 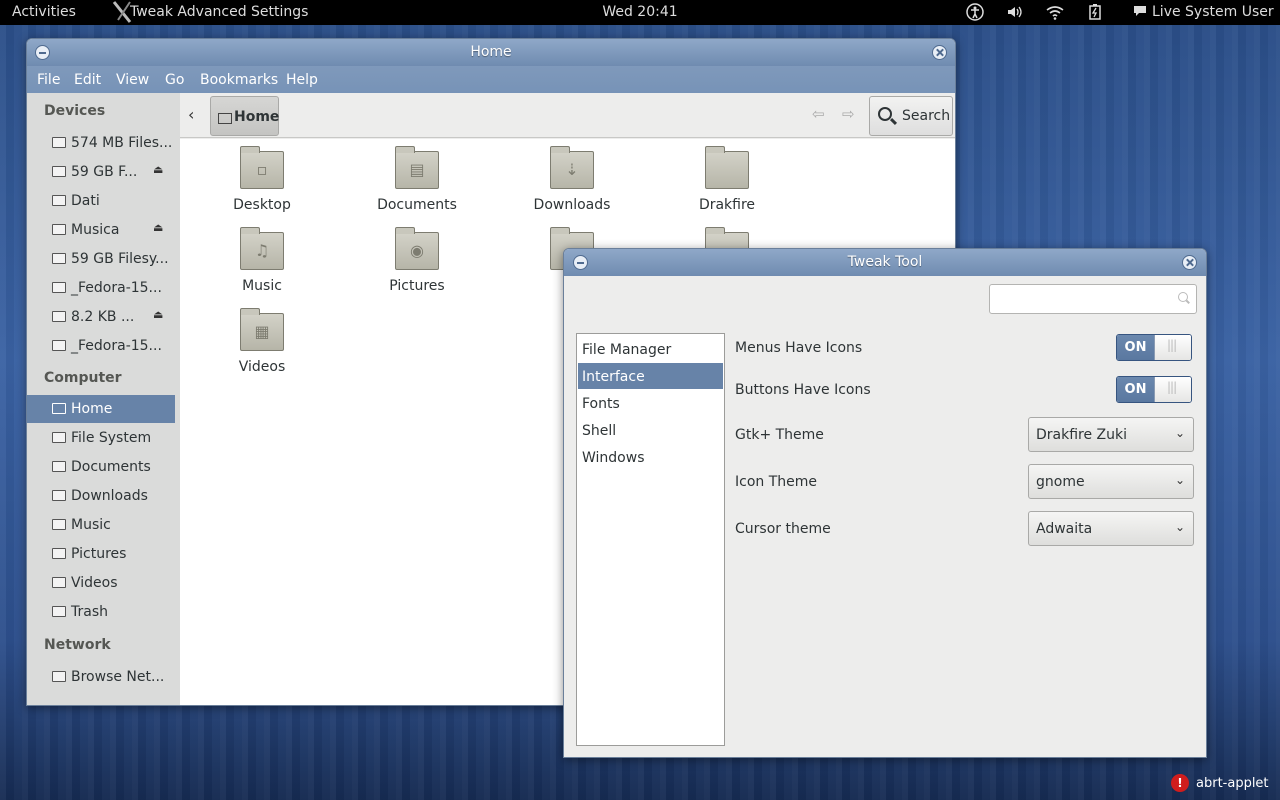 I want to click on category-fonts: Fonts, so click(x=650, y=403).